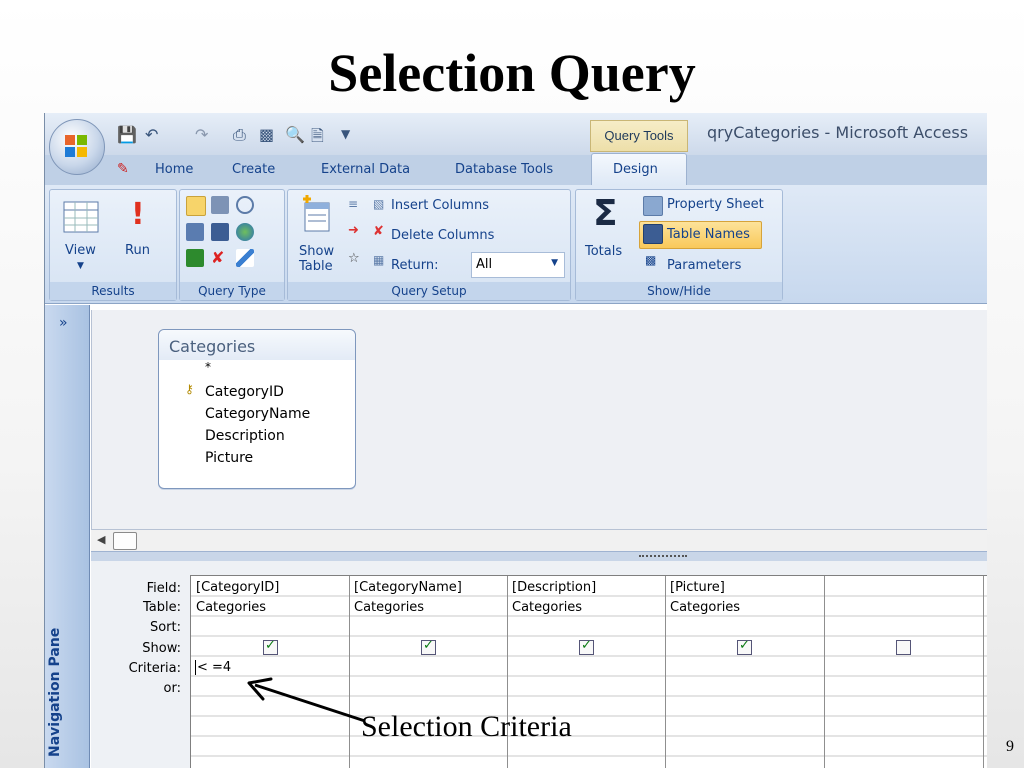 The height and width of the screenshot is (768, 1024). I want to click on tab-home: Home, so click(174, 169).